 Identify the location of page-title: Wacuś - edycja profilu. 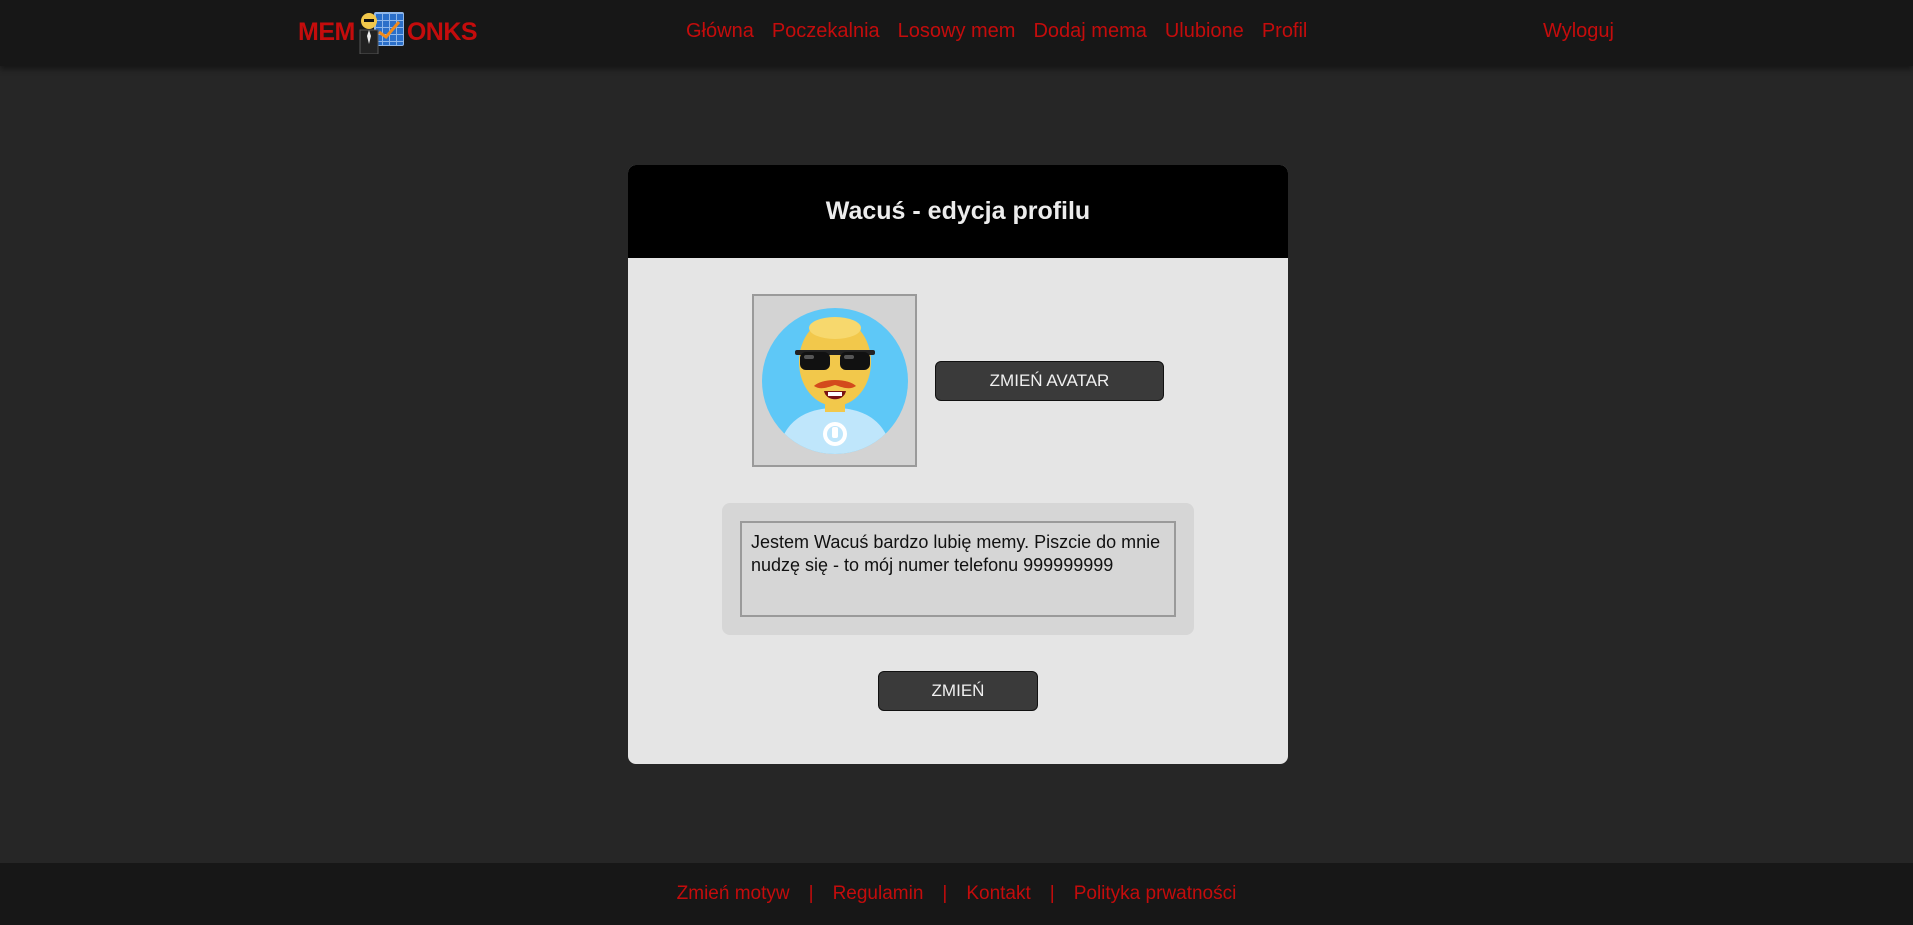
(958, 211).